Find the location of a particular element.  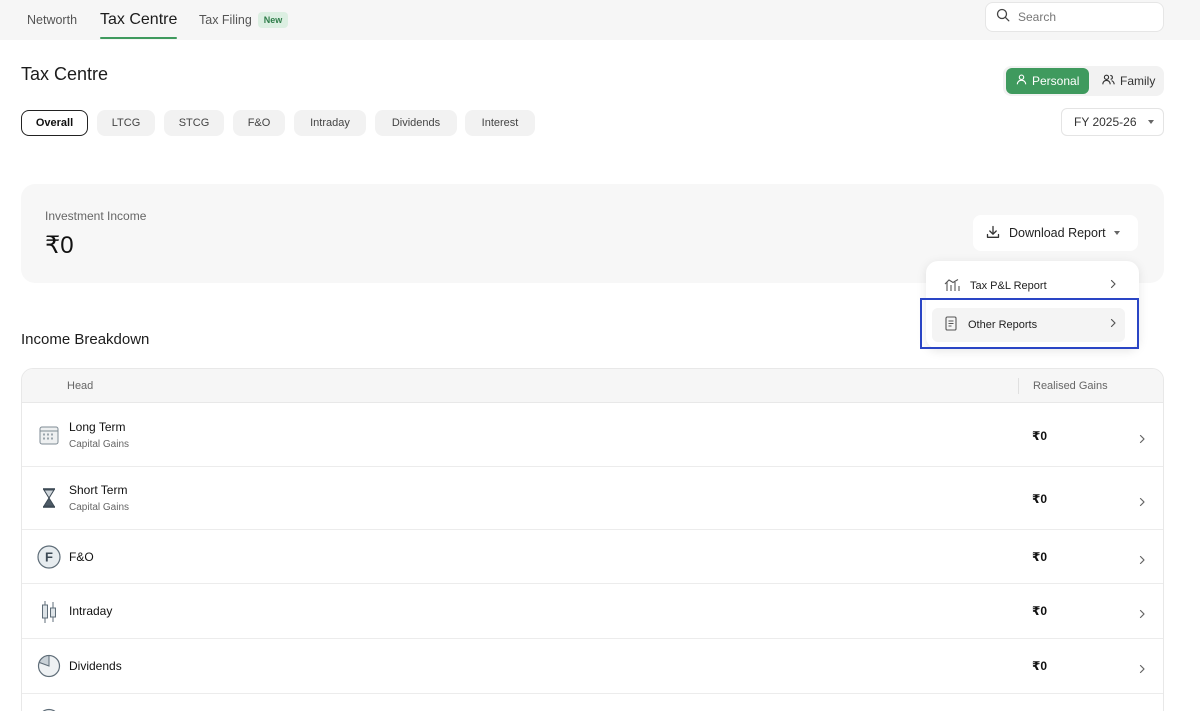

investment-income-label: Investment Income is located at coordinates (96, 216).